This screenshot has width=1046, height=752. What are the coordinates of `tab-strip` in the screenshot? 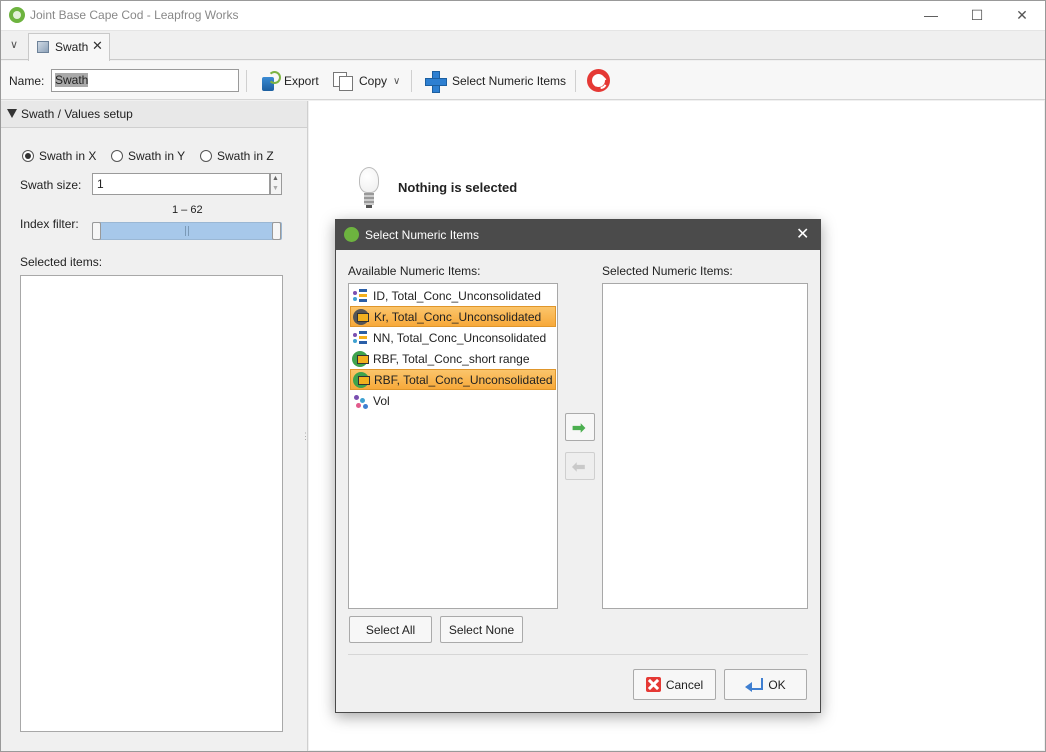 It's located at (523, 45).